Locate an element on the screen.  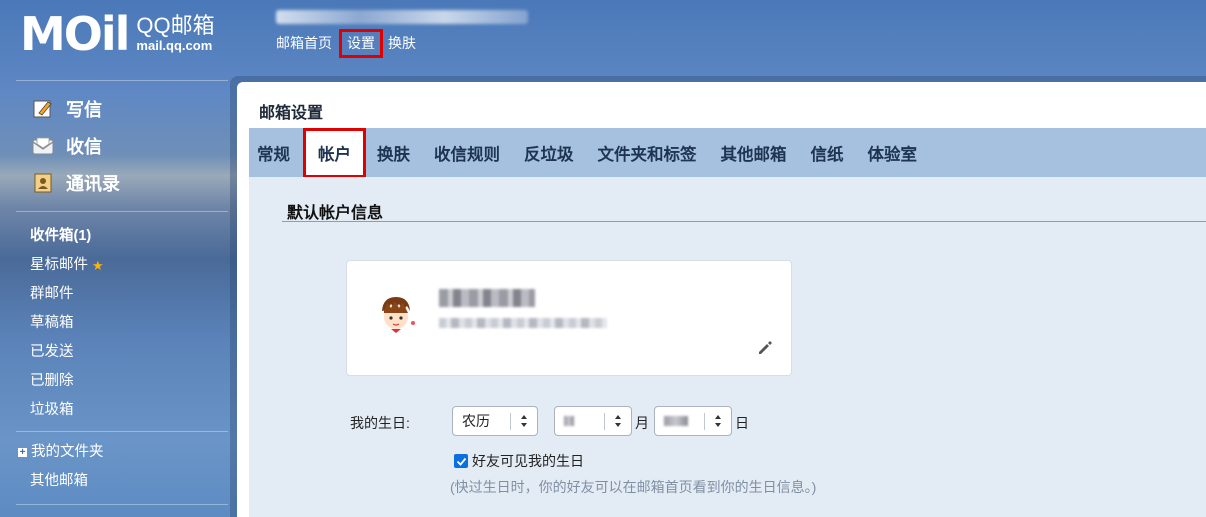
inbox-envelope-icon is located at coordinates (43, 146).